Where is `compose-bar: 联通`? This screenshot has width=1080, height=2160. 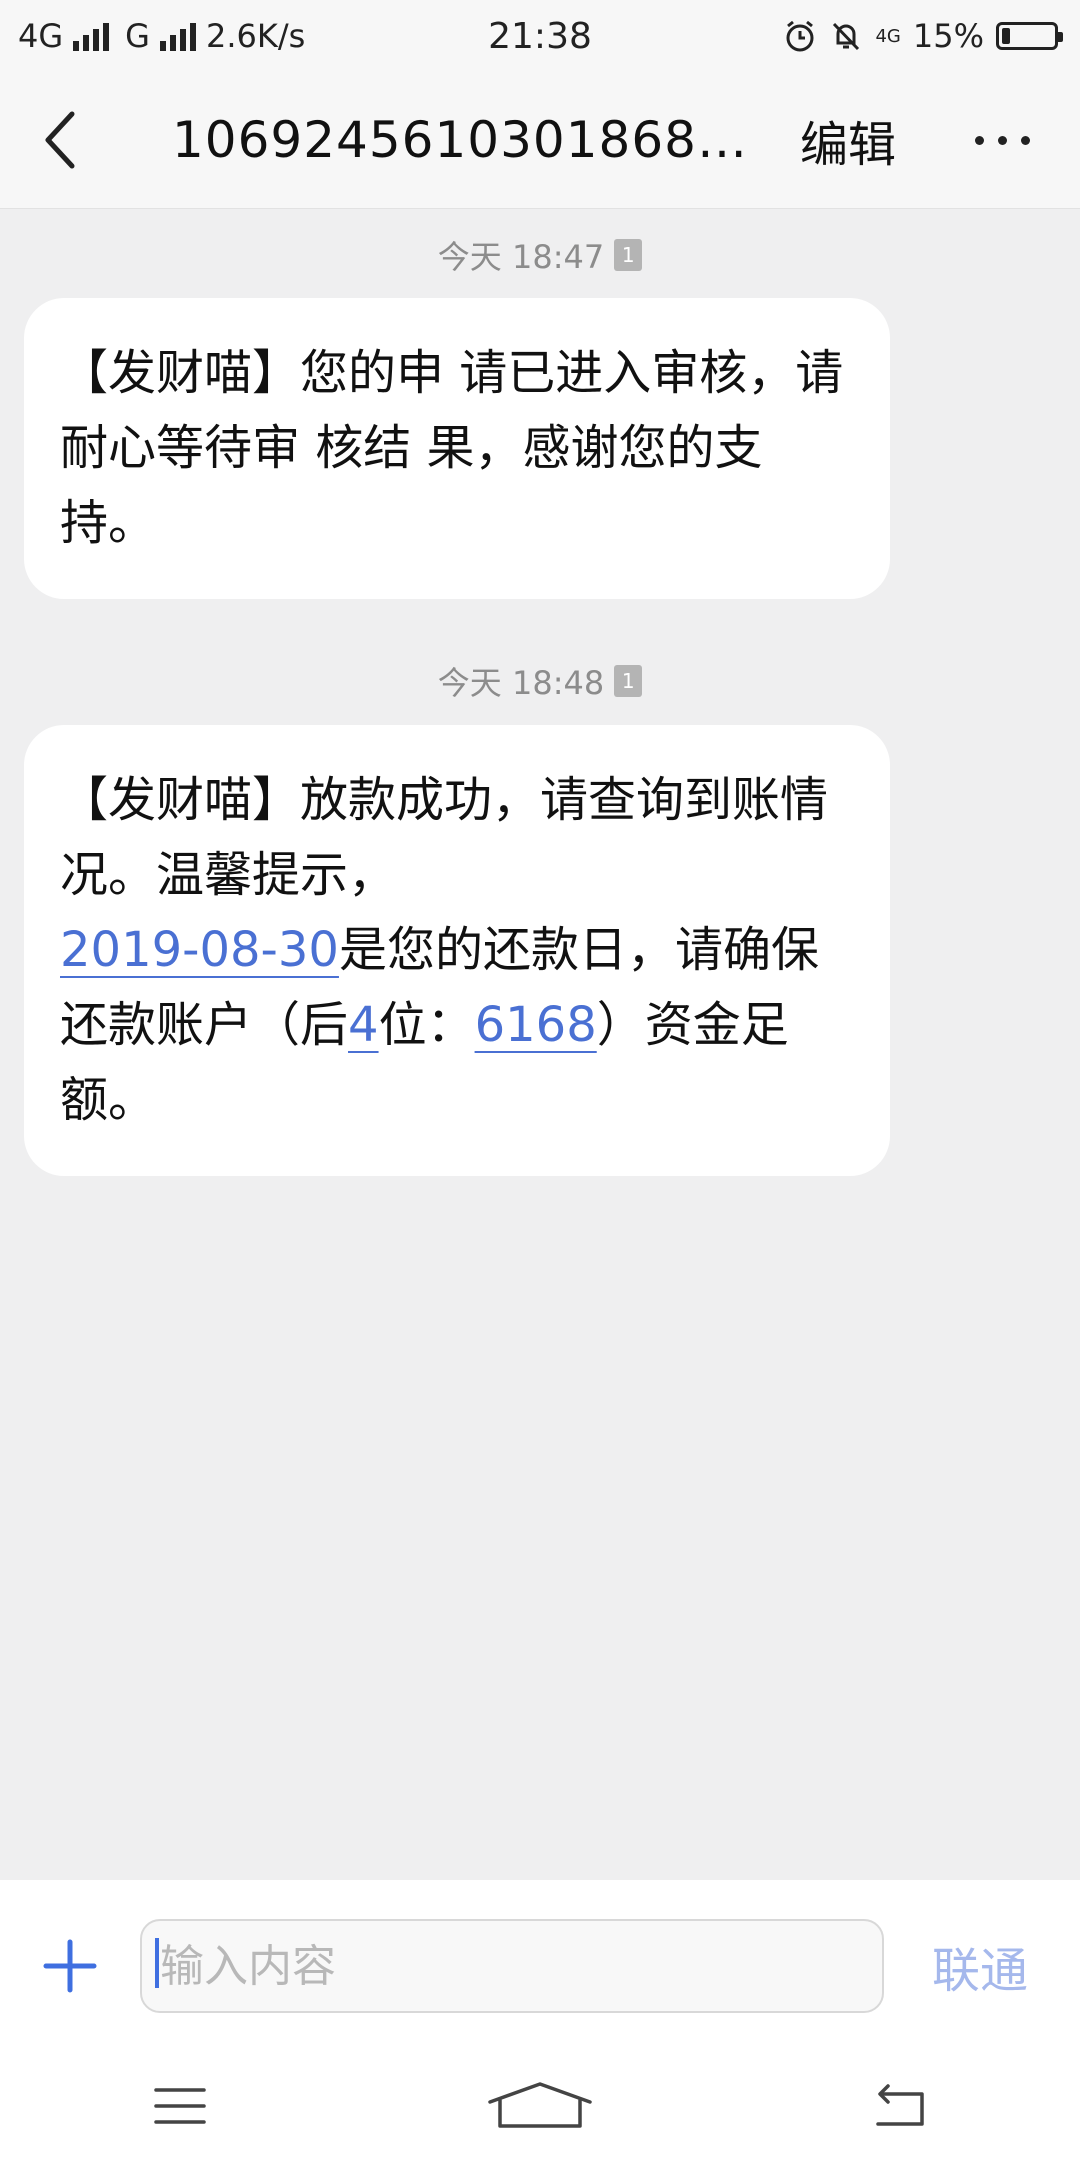 compose-bar: 联通 is located at coordinates (540, 1966).